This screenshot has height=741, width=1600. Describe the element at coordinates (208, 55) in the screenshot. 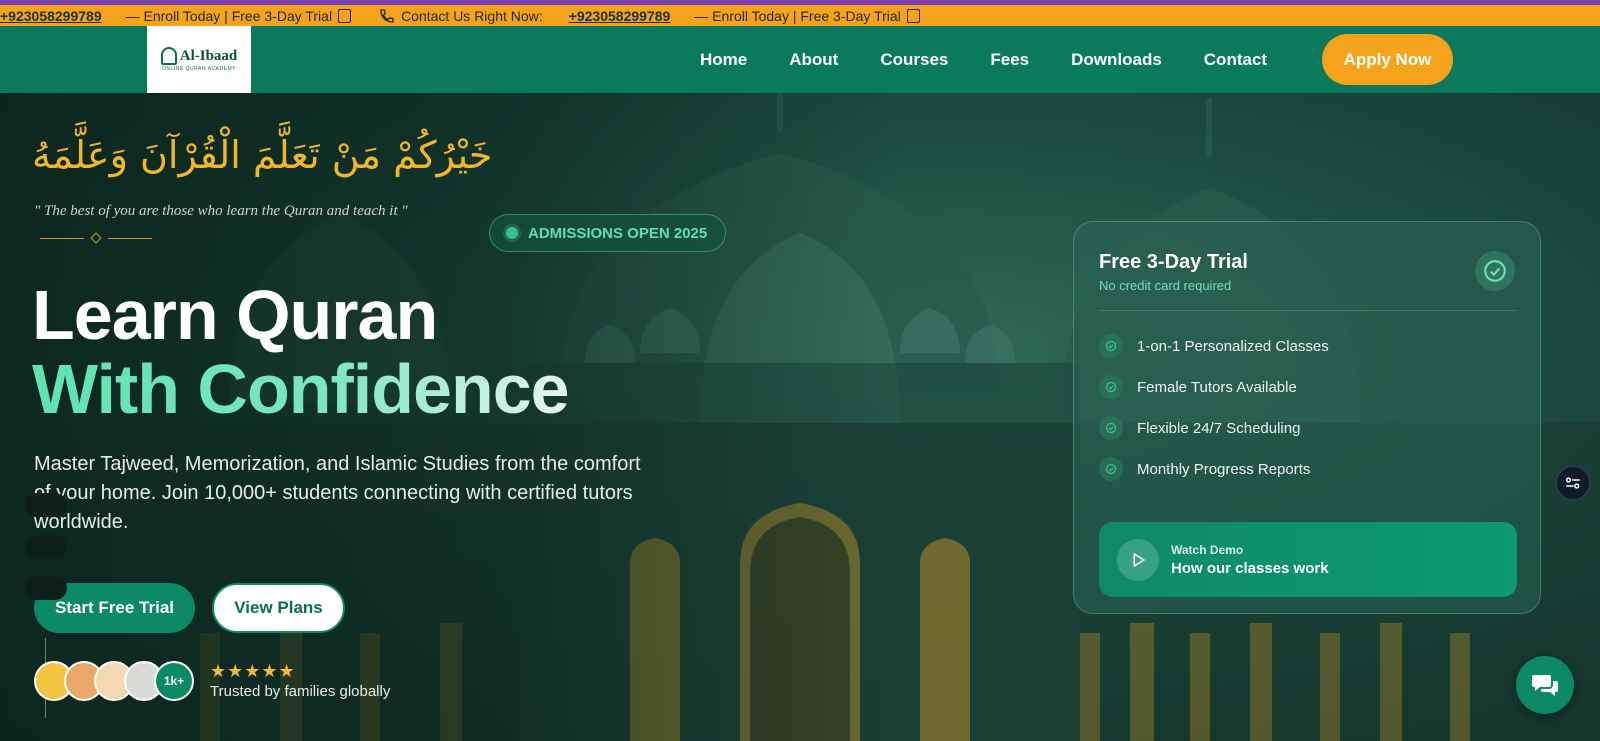

I see `logo-name: Al-Ibaad` at that location.